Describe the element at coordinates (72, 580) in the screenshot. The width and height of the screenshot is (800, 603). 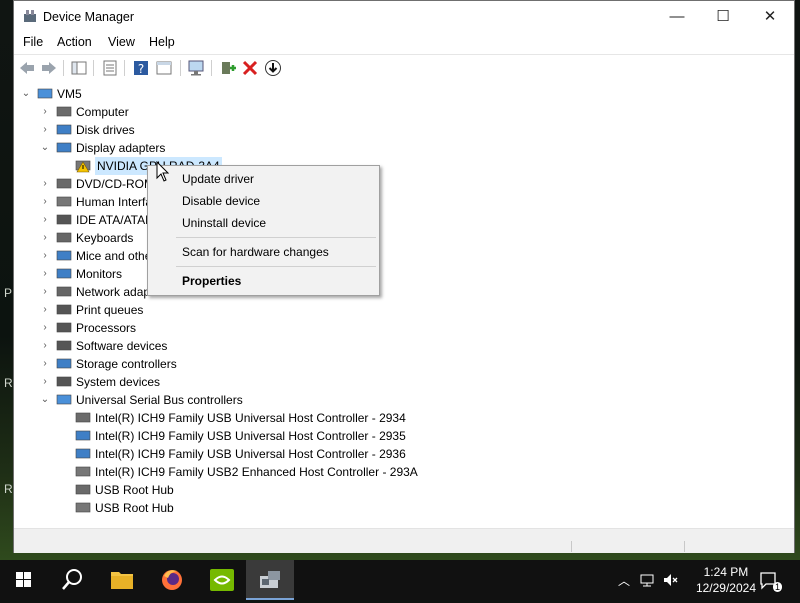
I see `search-button` at that location.